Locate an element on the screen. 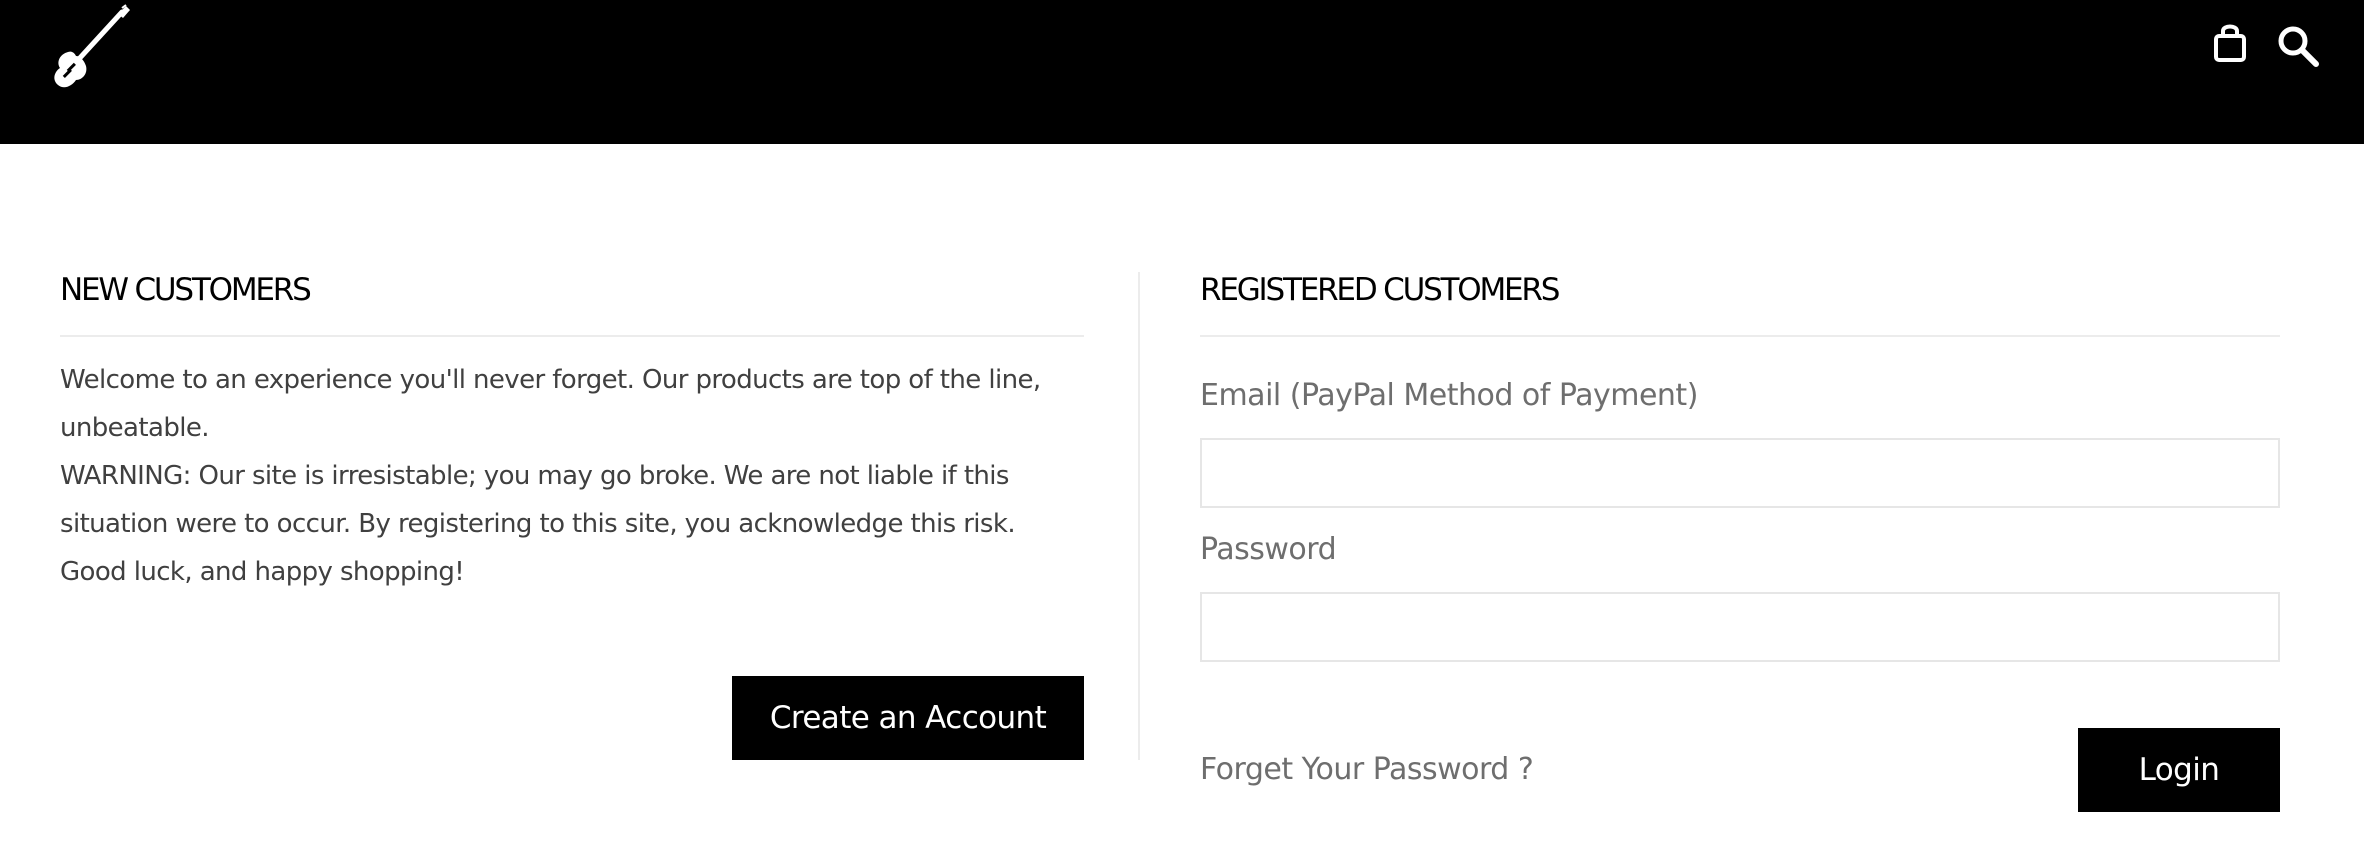 The width and height of the screenshot is (2364, 864). email-label: Email (PayPal Method of Payment) is located at coordinates (1449, 395).